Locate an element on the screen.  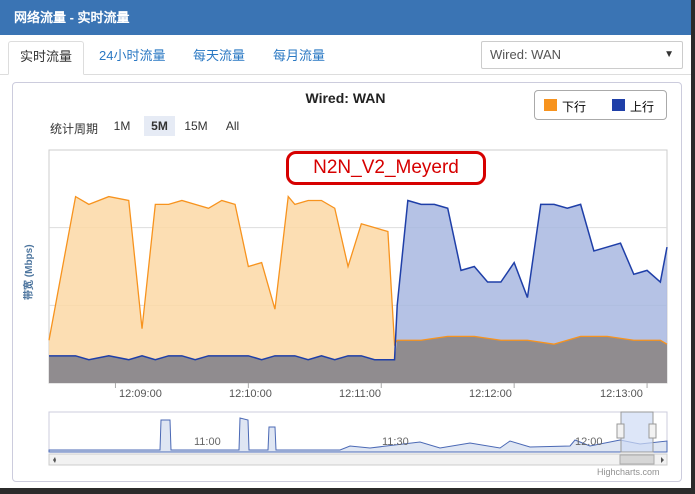
x-tick-1210: 12:10:00 is located at coordinates (250, 394).